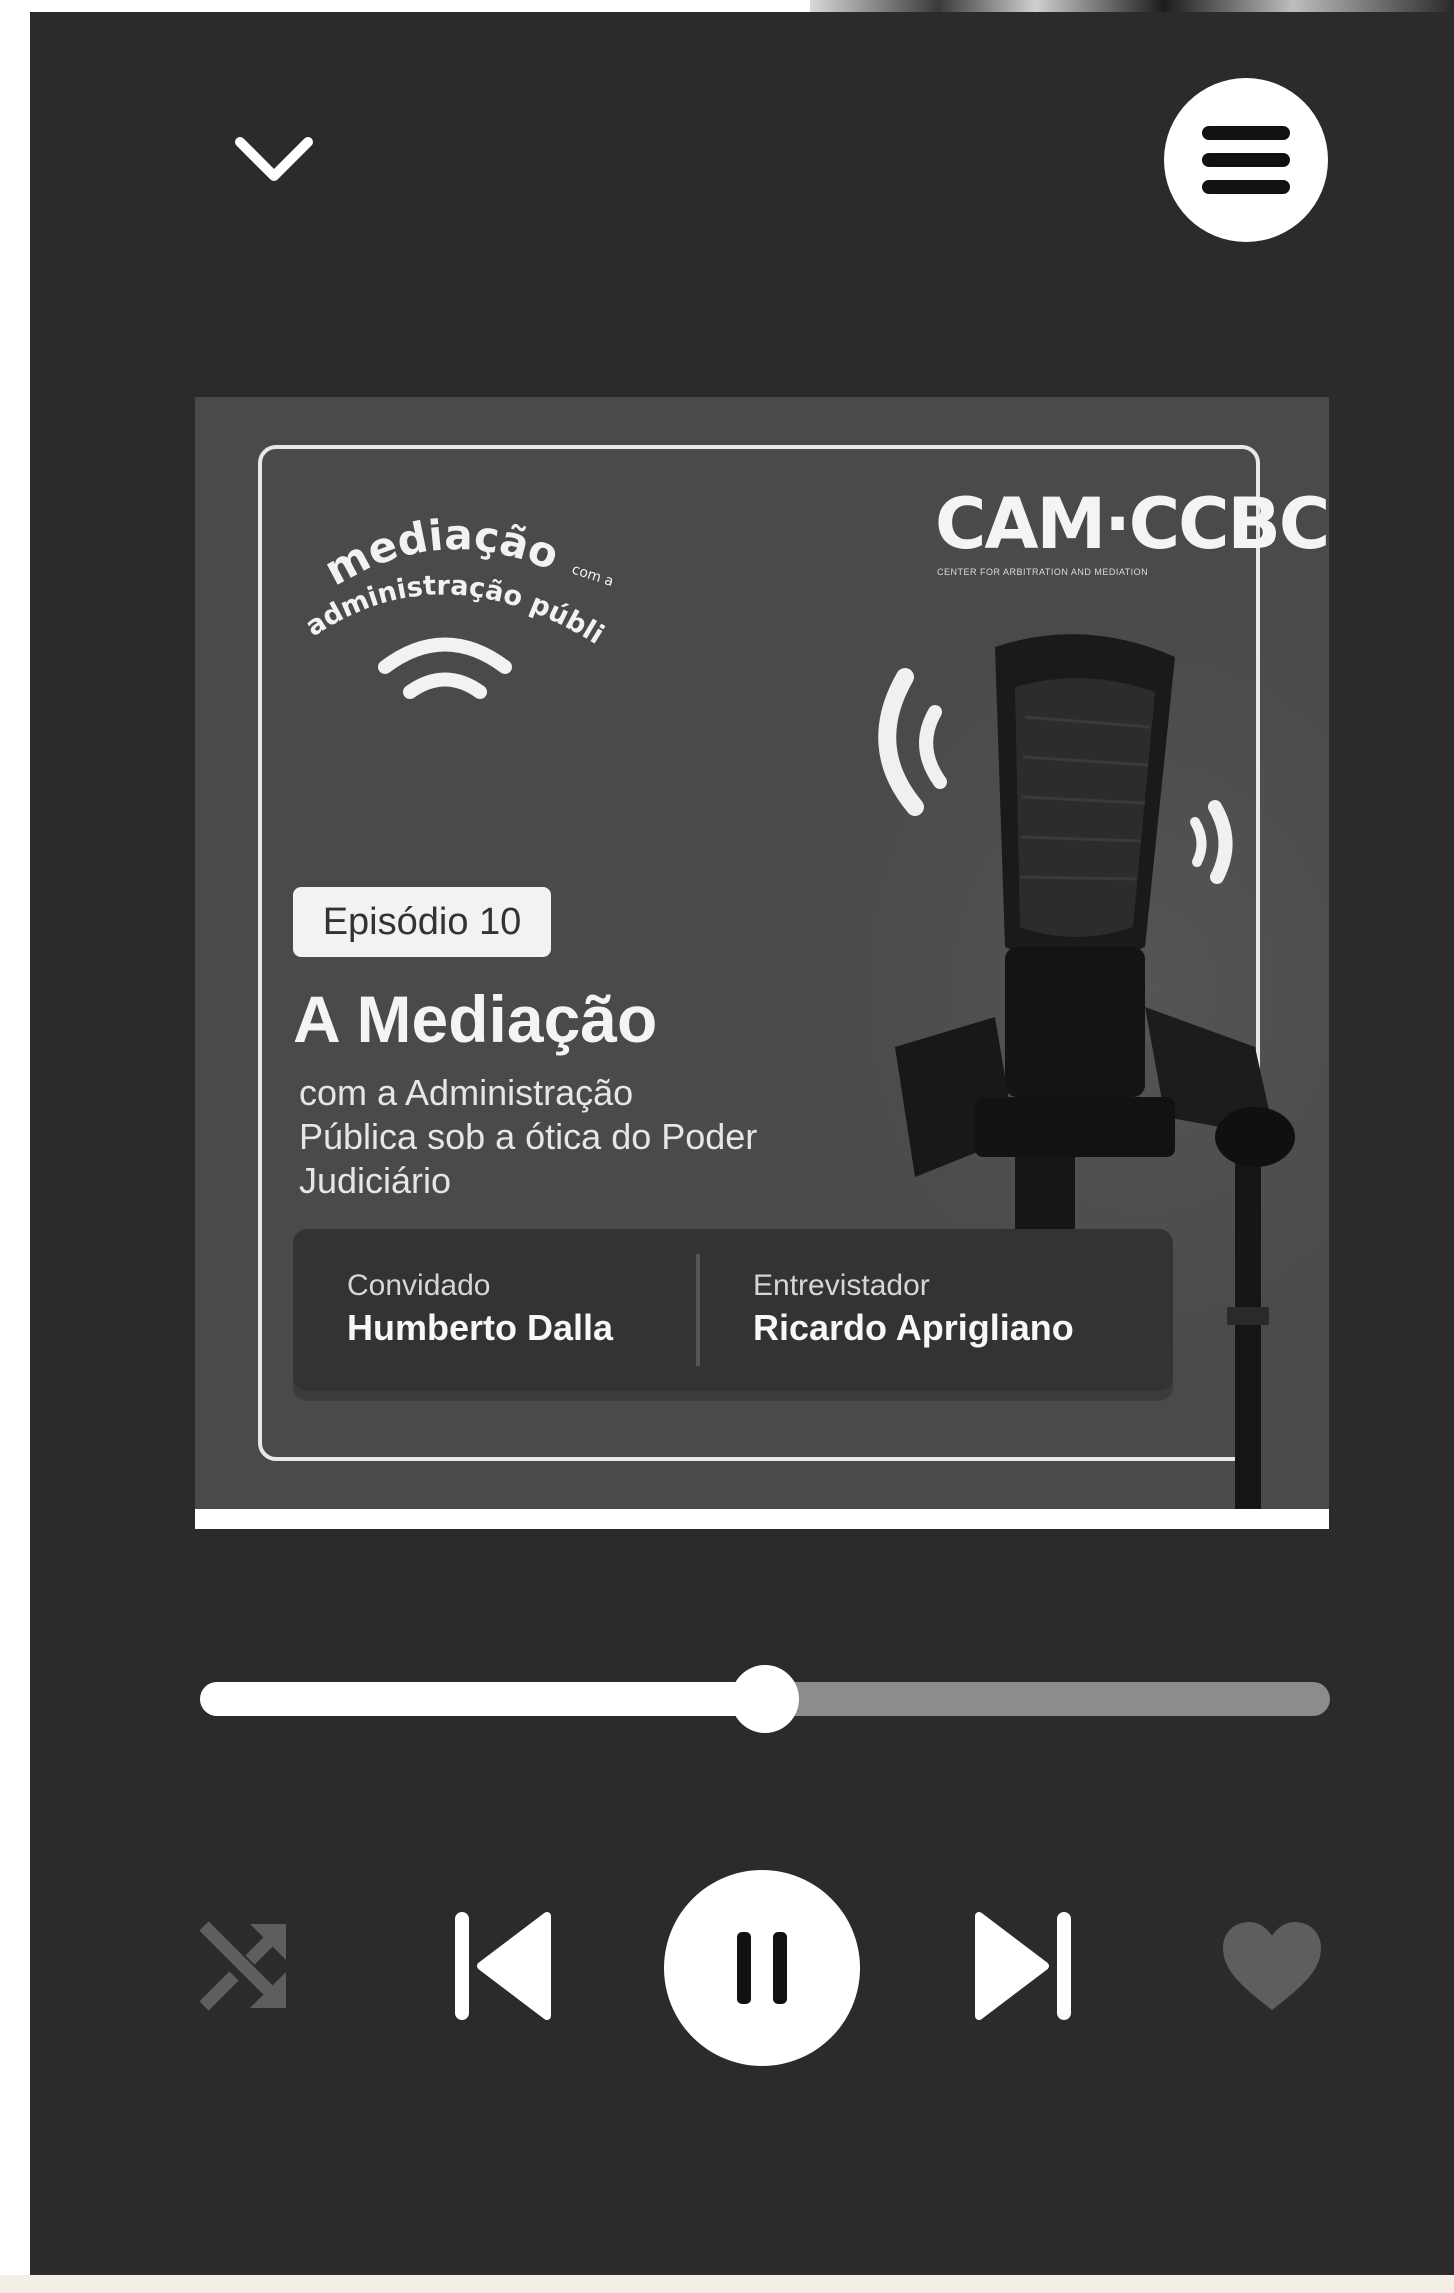 The width and height of the screenshot is (1454, 2293). Describe the element at coordinates (727, 2284) in the screenshot. I see `page-bottom-edge` at that location.